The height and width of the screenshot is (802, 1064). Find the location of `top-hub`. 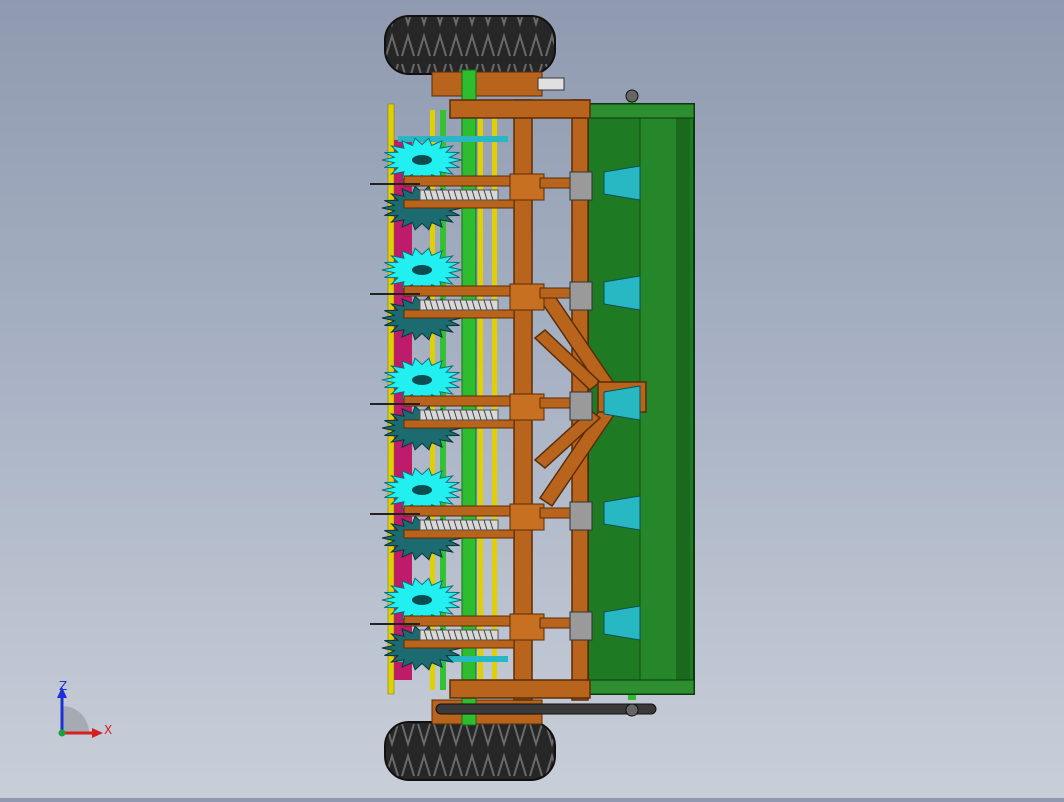

top-hub is located at coordinates (551, 84).